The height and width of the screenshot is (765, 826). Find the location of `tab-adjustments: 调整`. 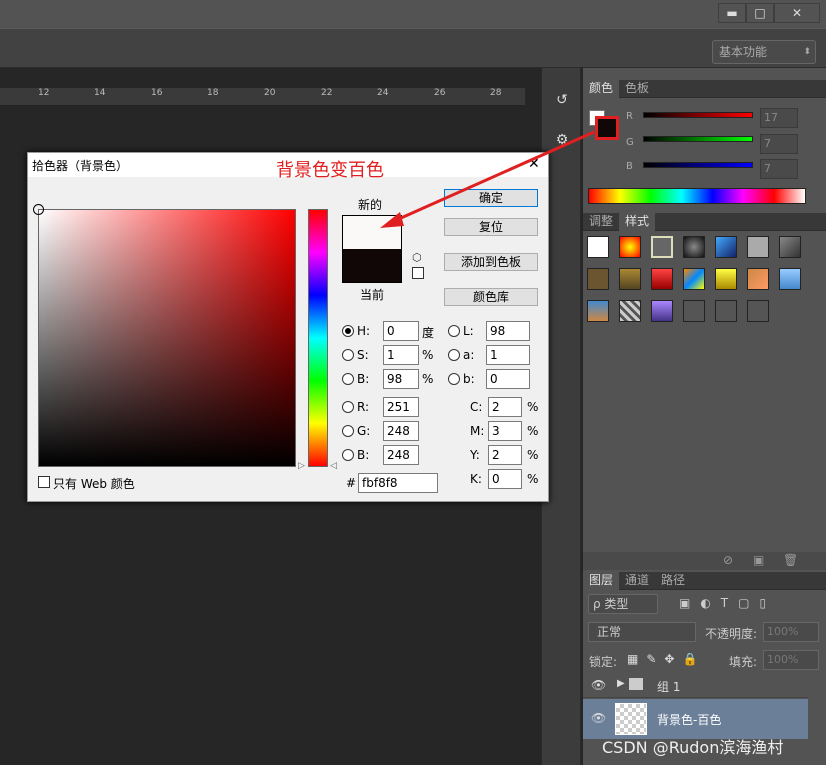

tab-adjustments: 调整 is located at coordinates (601, 222).